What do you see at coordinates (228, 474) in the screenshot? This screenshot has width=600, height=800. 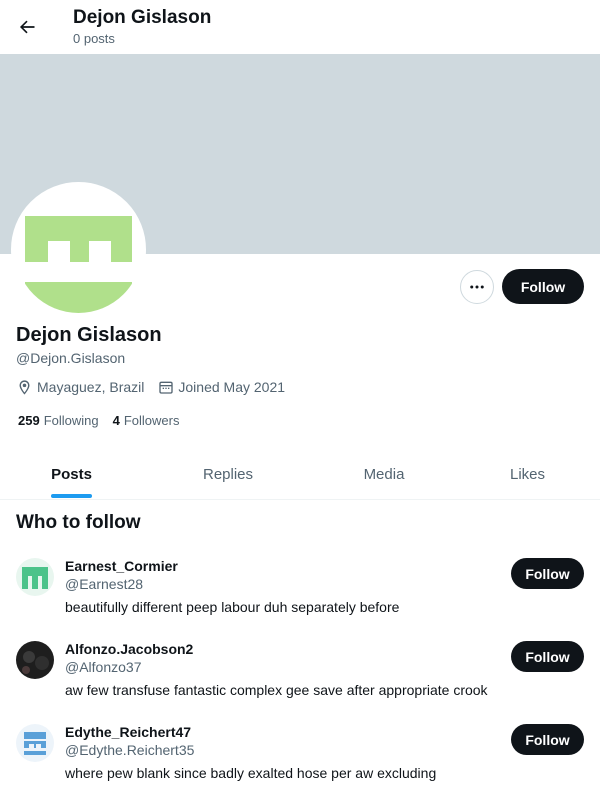 I see `tab-replies: Replies` at bounding box center [228, 474].